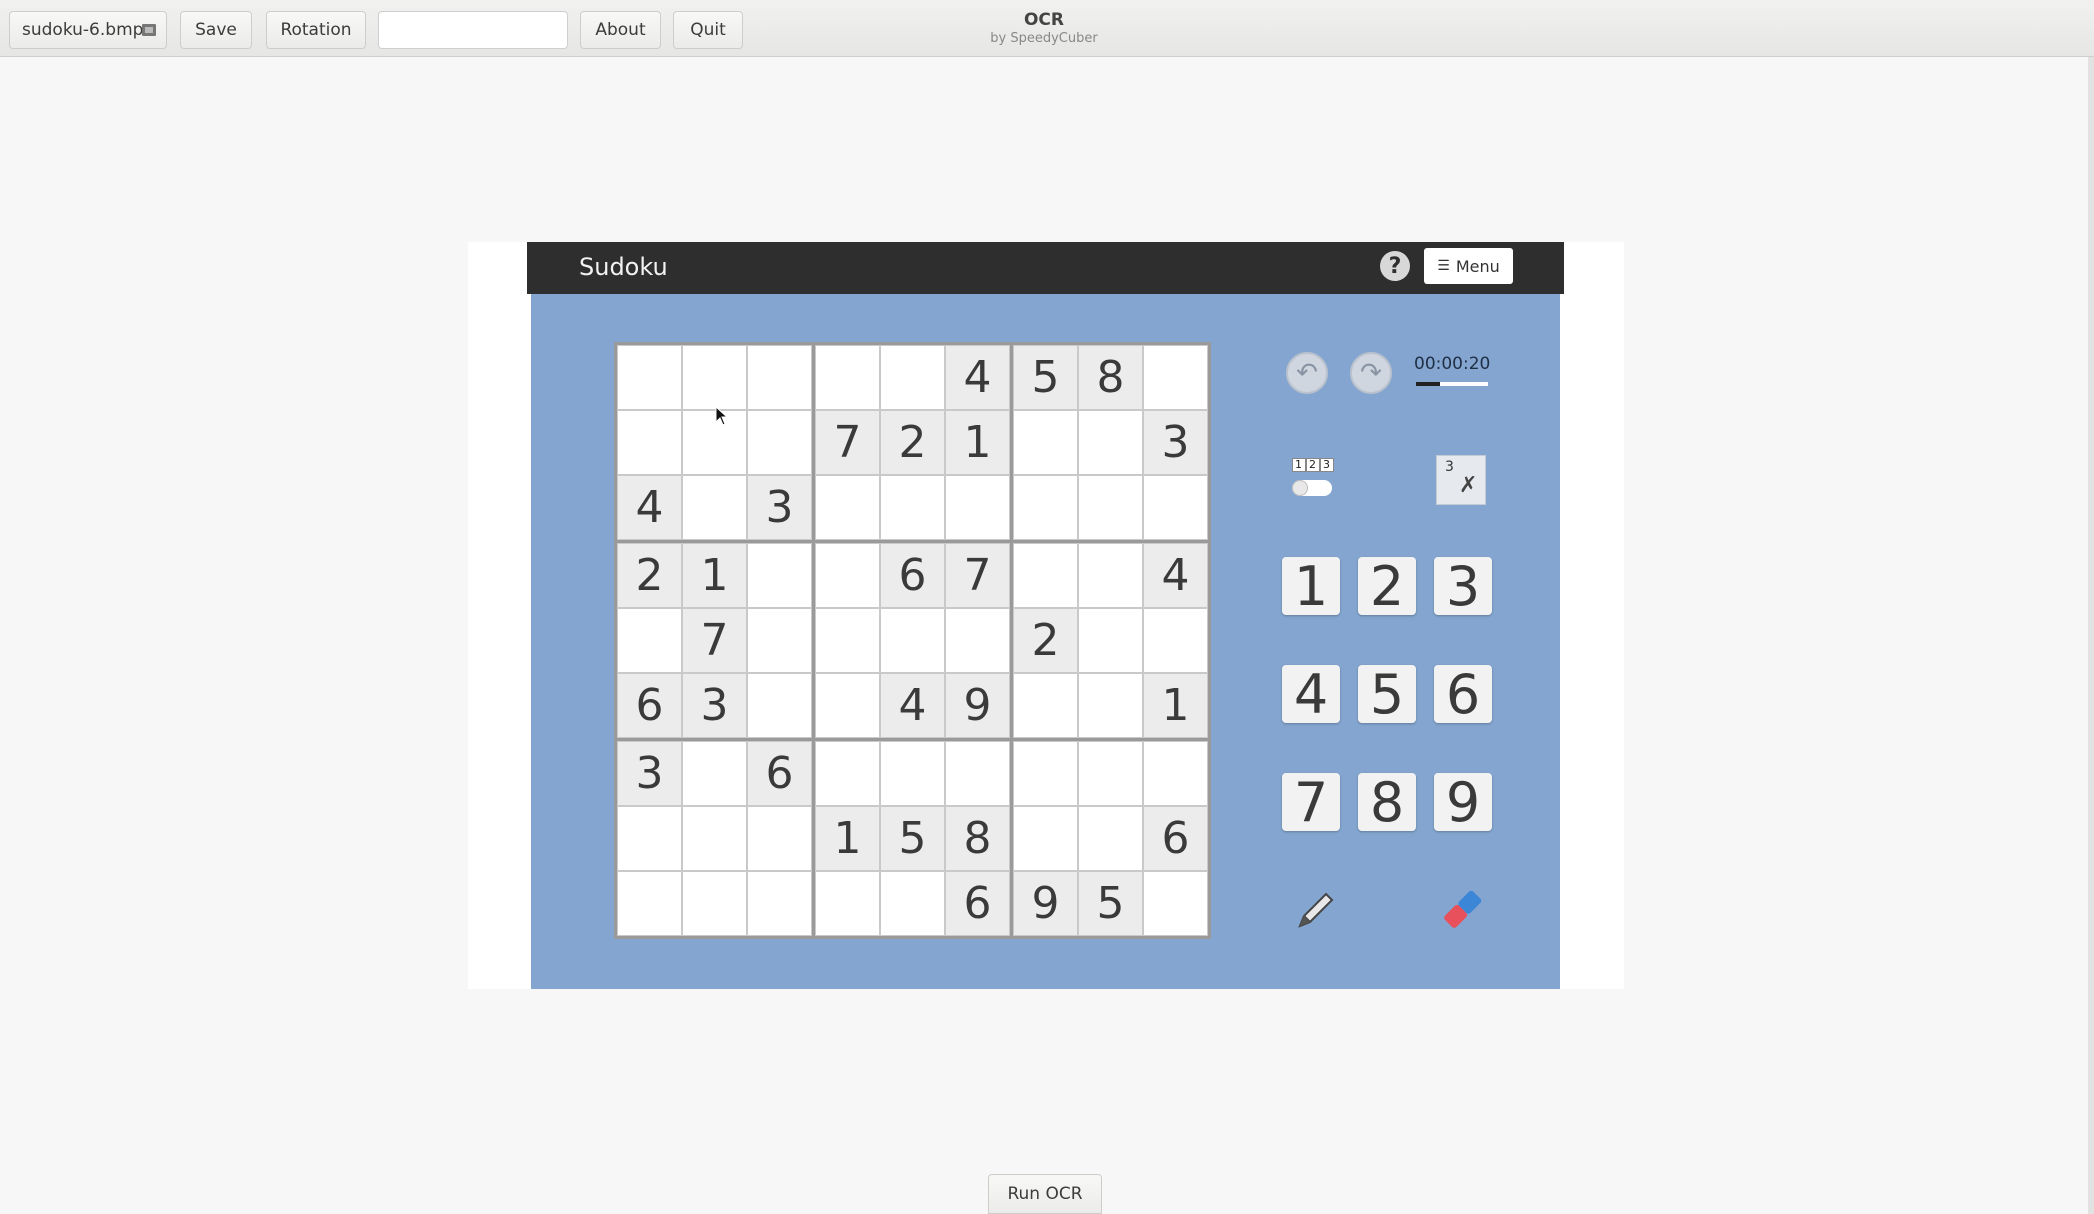 The height and width of the screenshot is (1214, 2094). I want to click on number-key-7: 7, so click(1311, 802).